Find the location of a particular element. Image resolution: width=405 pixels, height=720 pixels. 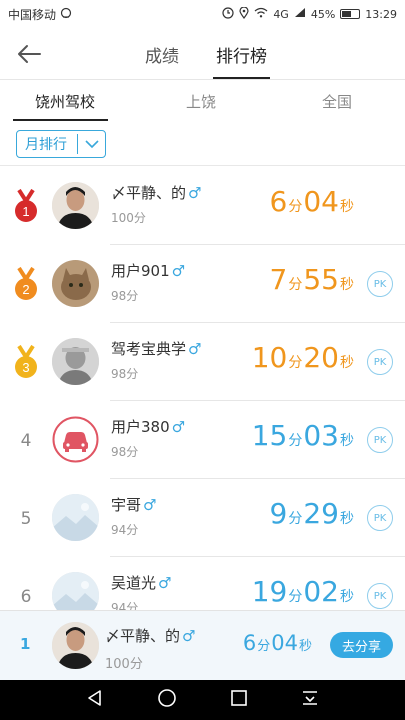

signal-icon is located at coordinates (300, 14).